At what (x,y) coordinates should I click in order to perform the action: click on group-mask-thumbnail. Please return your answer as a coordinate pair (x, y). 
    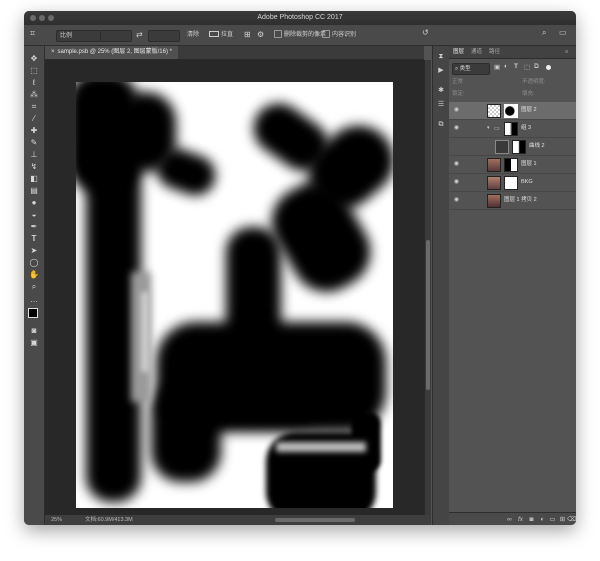
    Looking at the image, I should click on (511, 129).